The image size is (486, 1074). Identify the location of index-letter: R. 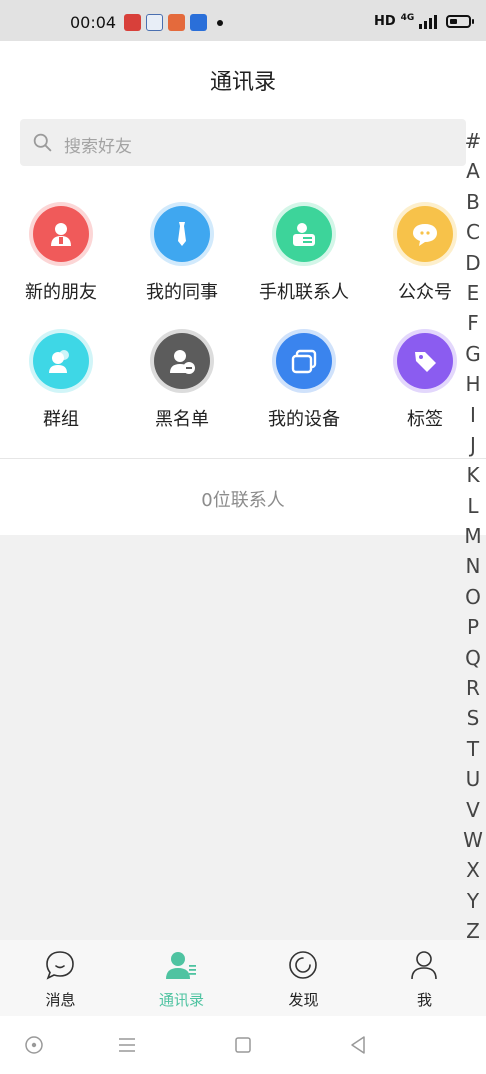
(472, 688).